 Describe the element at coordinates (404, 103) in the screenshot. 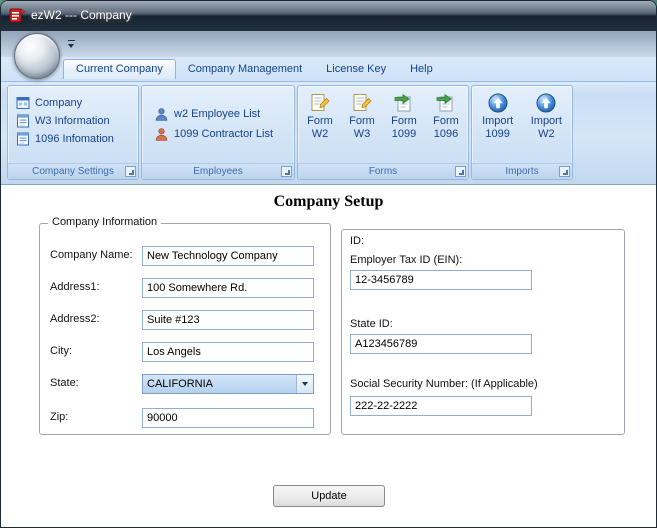

I see `form-1099-icon` at that location.